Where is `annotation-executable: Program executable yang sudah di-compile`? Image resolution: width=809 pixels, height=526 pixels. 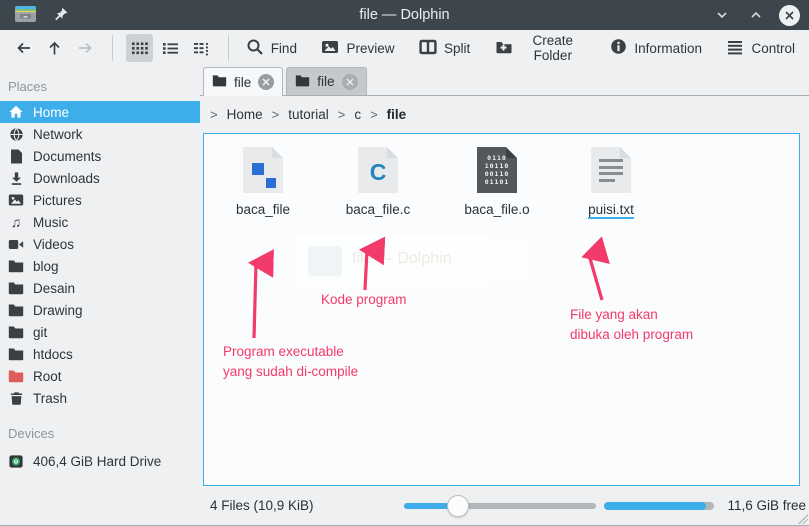 annotation-executable: Program executable yang sudah di-compile is located at coordinates (291, 361).